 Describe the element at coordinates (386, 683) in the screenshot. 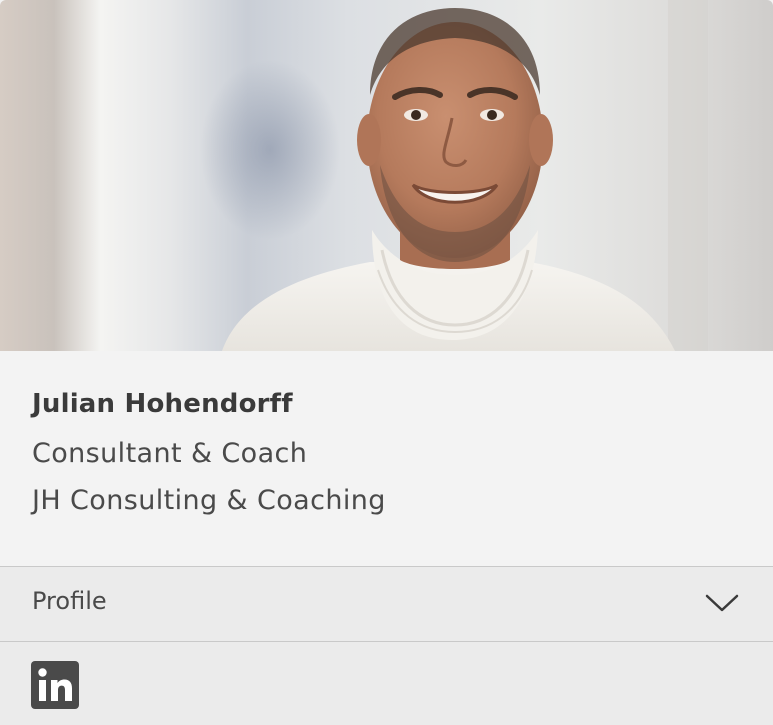

I see `social-links` at that location.